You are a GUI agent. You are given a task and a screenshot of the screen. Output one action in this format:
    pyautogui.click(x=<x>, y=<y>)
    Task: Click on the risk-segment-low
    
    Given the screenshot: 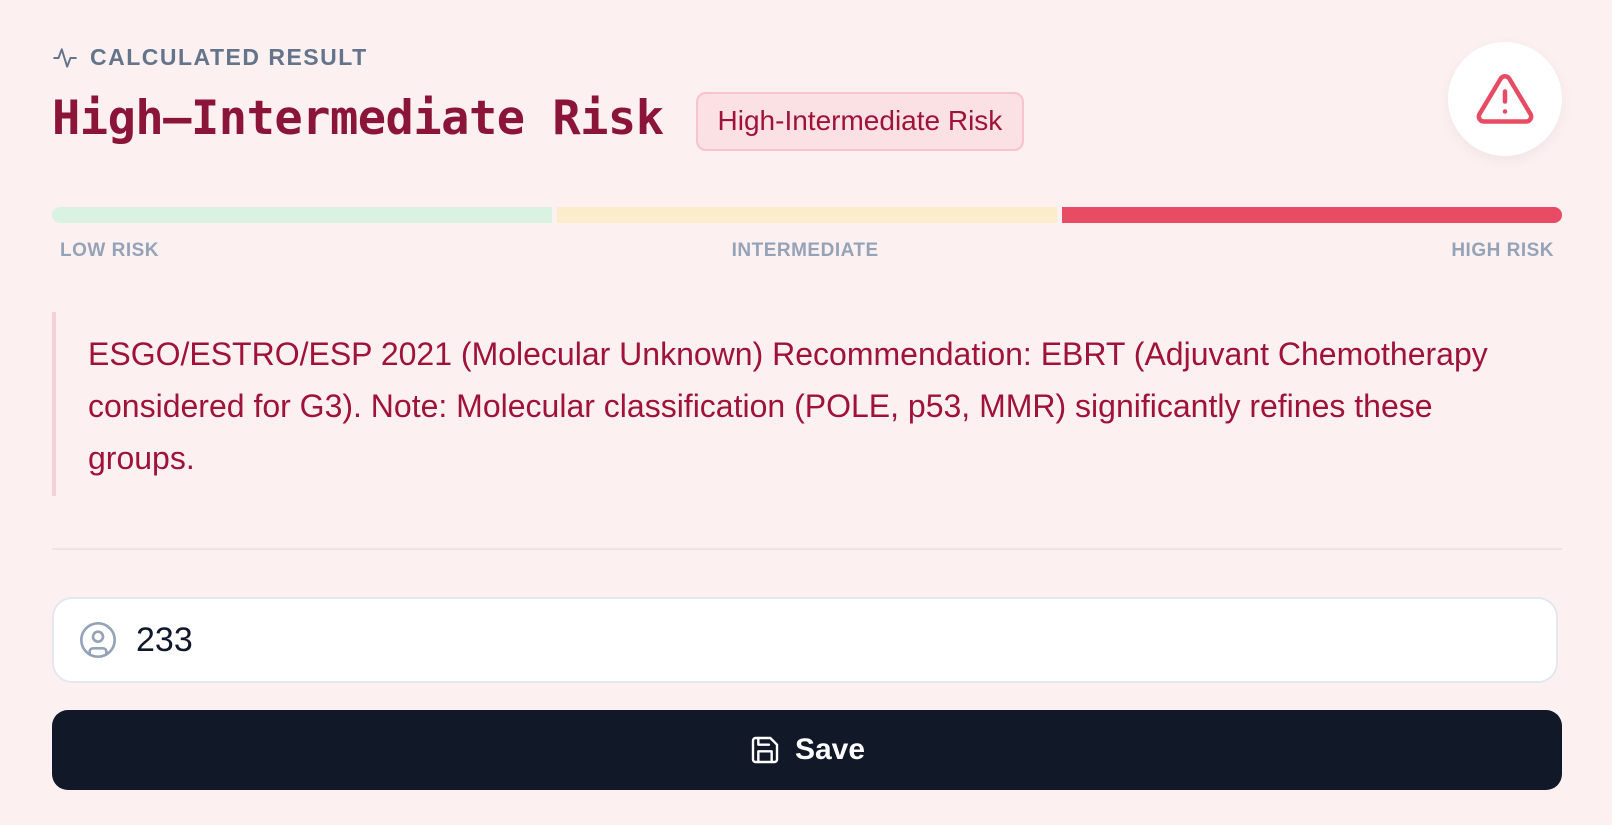 What is the action you would take?
    pyautogui.click(x=302, y=215)
    